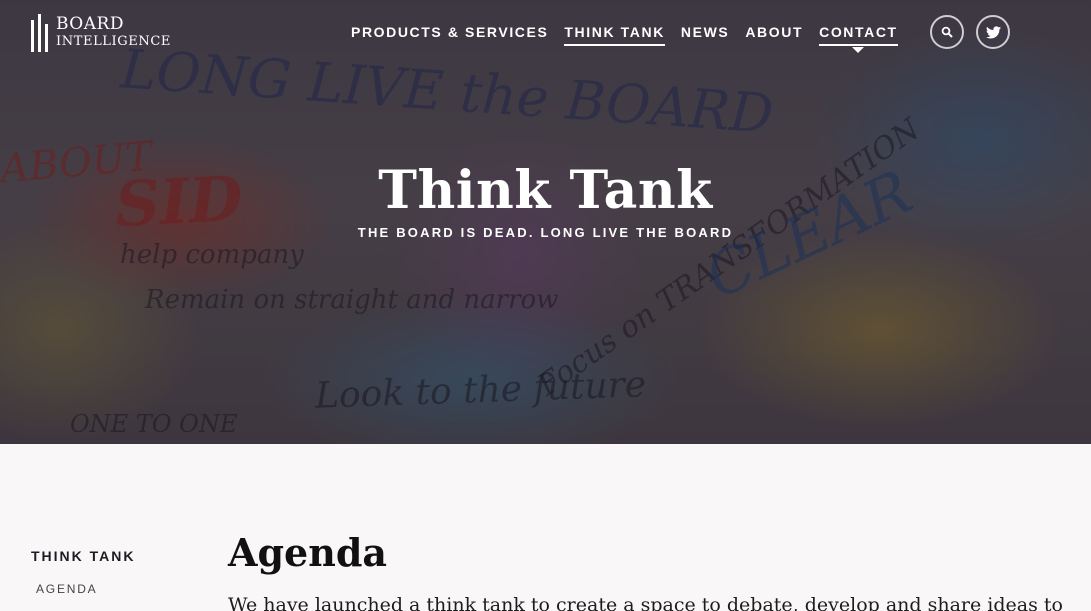 This screenshot has height=611, width=1091. I want to click on nav-think-tank: THINK TANK, so click(614, 35).